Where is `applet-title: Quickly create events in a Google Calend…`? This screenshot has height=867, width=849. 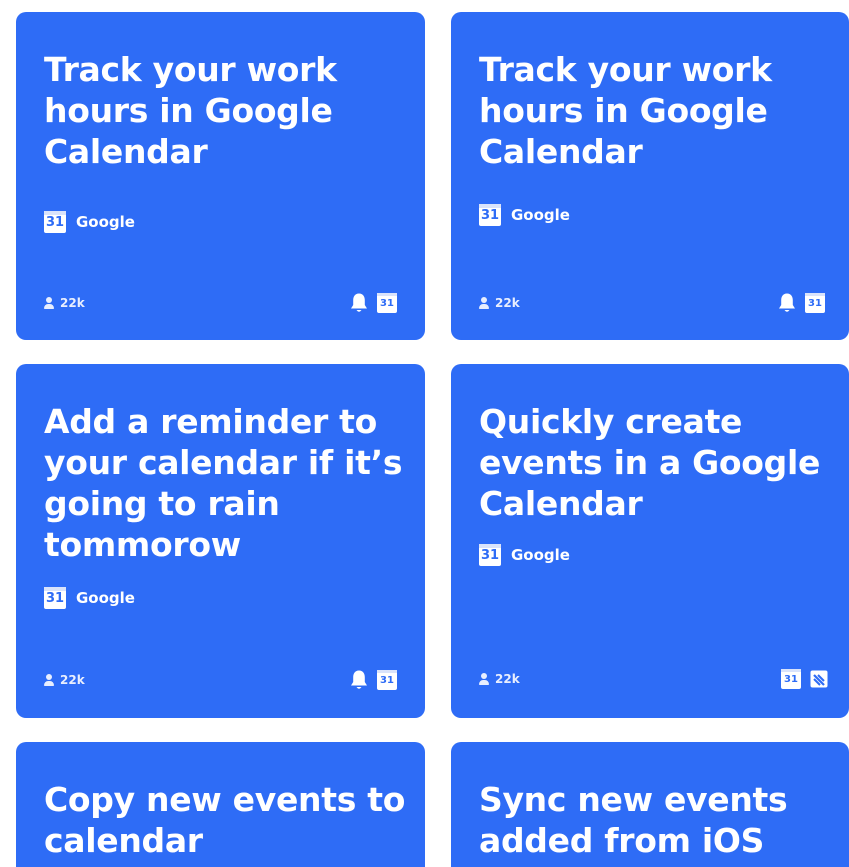 applet-title: Quickly create events in a Google Calend… is located at coordinates (650, 462).